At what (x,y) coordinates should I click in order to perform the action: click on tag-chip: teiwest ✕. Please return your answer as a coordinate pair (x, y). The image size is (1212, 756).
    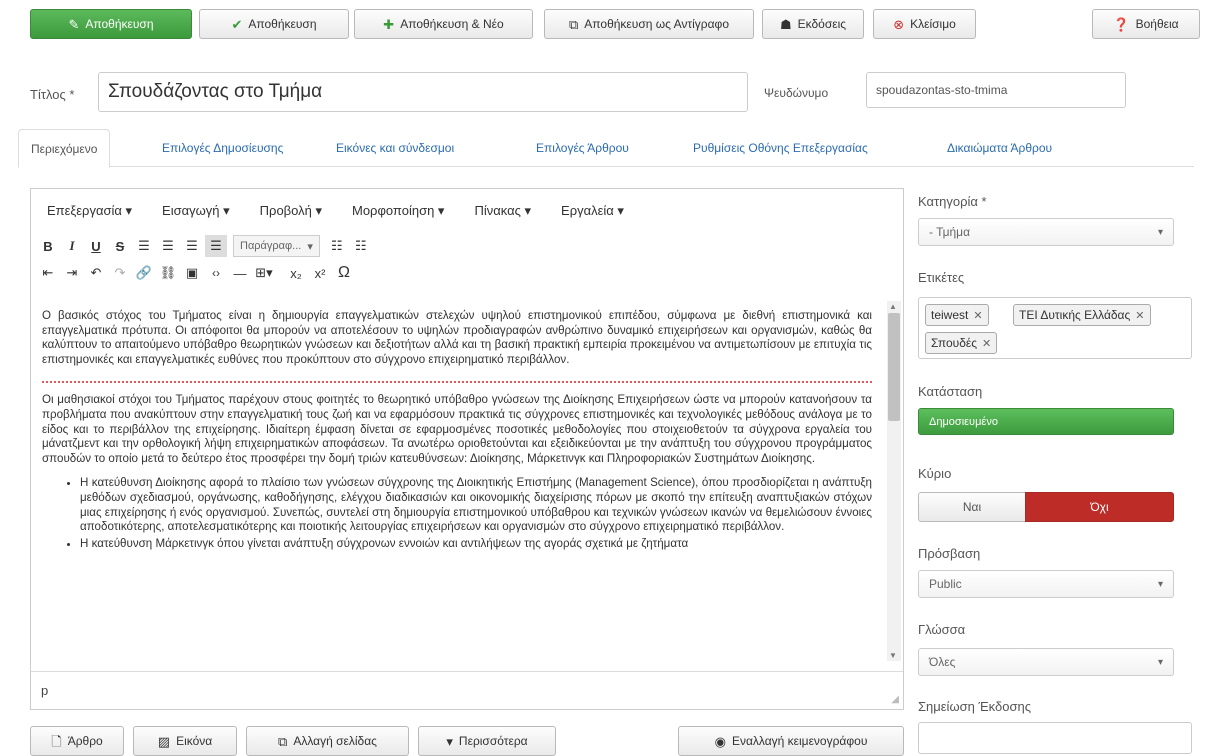
    Looking at the image, I should click on (957, 315).